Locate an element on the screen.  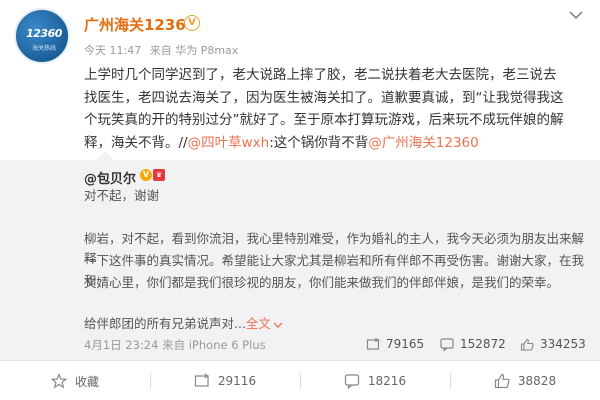
post-meta: 今天 11:47 来自 华为 P8max is located at coordinates (163, 50).